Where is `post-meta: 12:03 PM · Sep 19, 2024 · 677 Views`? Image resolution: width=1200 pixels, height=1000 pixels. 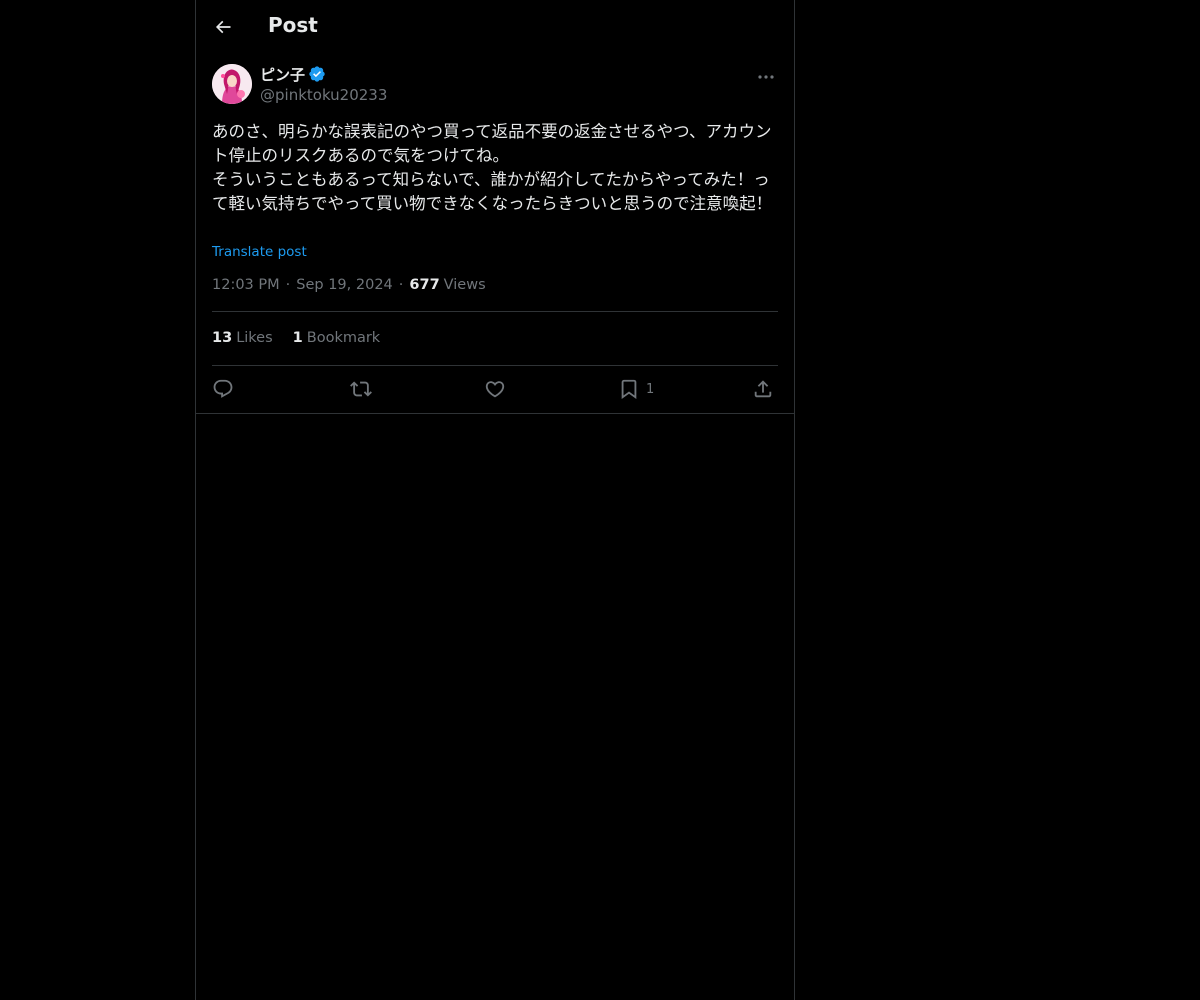 post-meta: 12:03 PM · Sep 19, 2024 · 677 Views is located at coordinates (349, 285).